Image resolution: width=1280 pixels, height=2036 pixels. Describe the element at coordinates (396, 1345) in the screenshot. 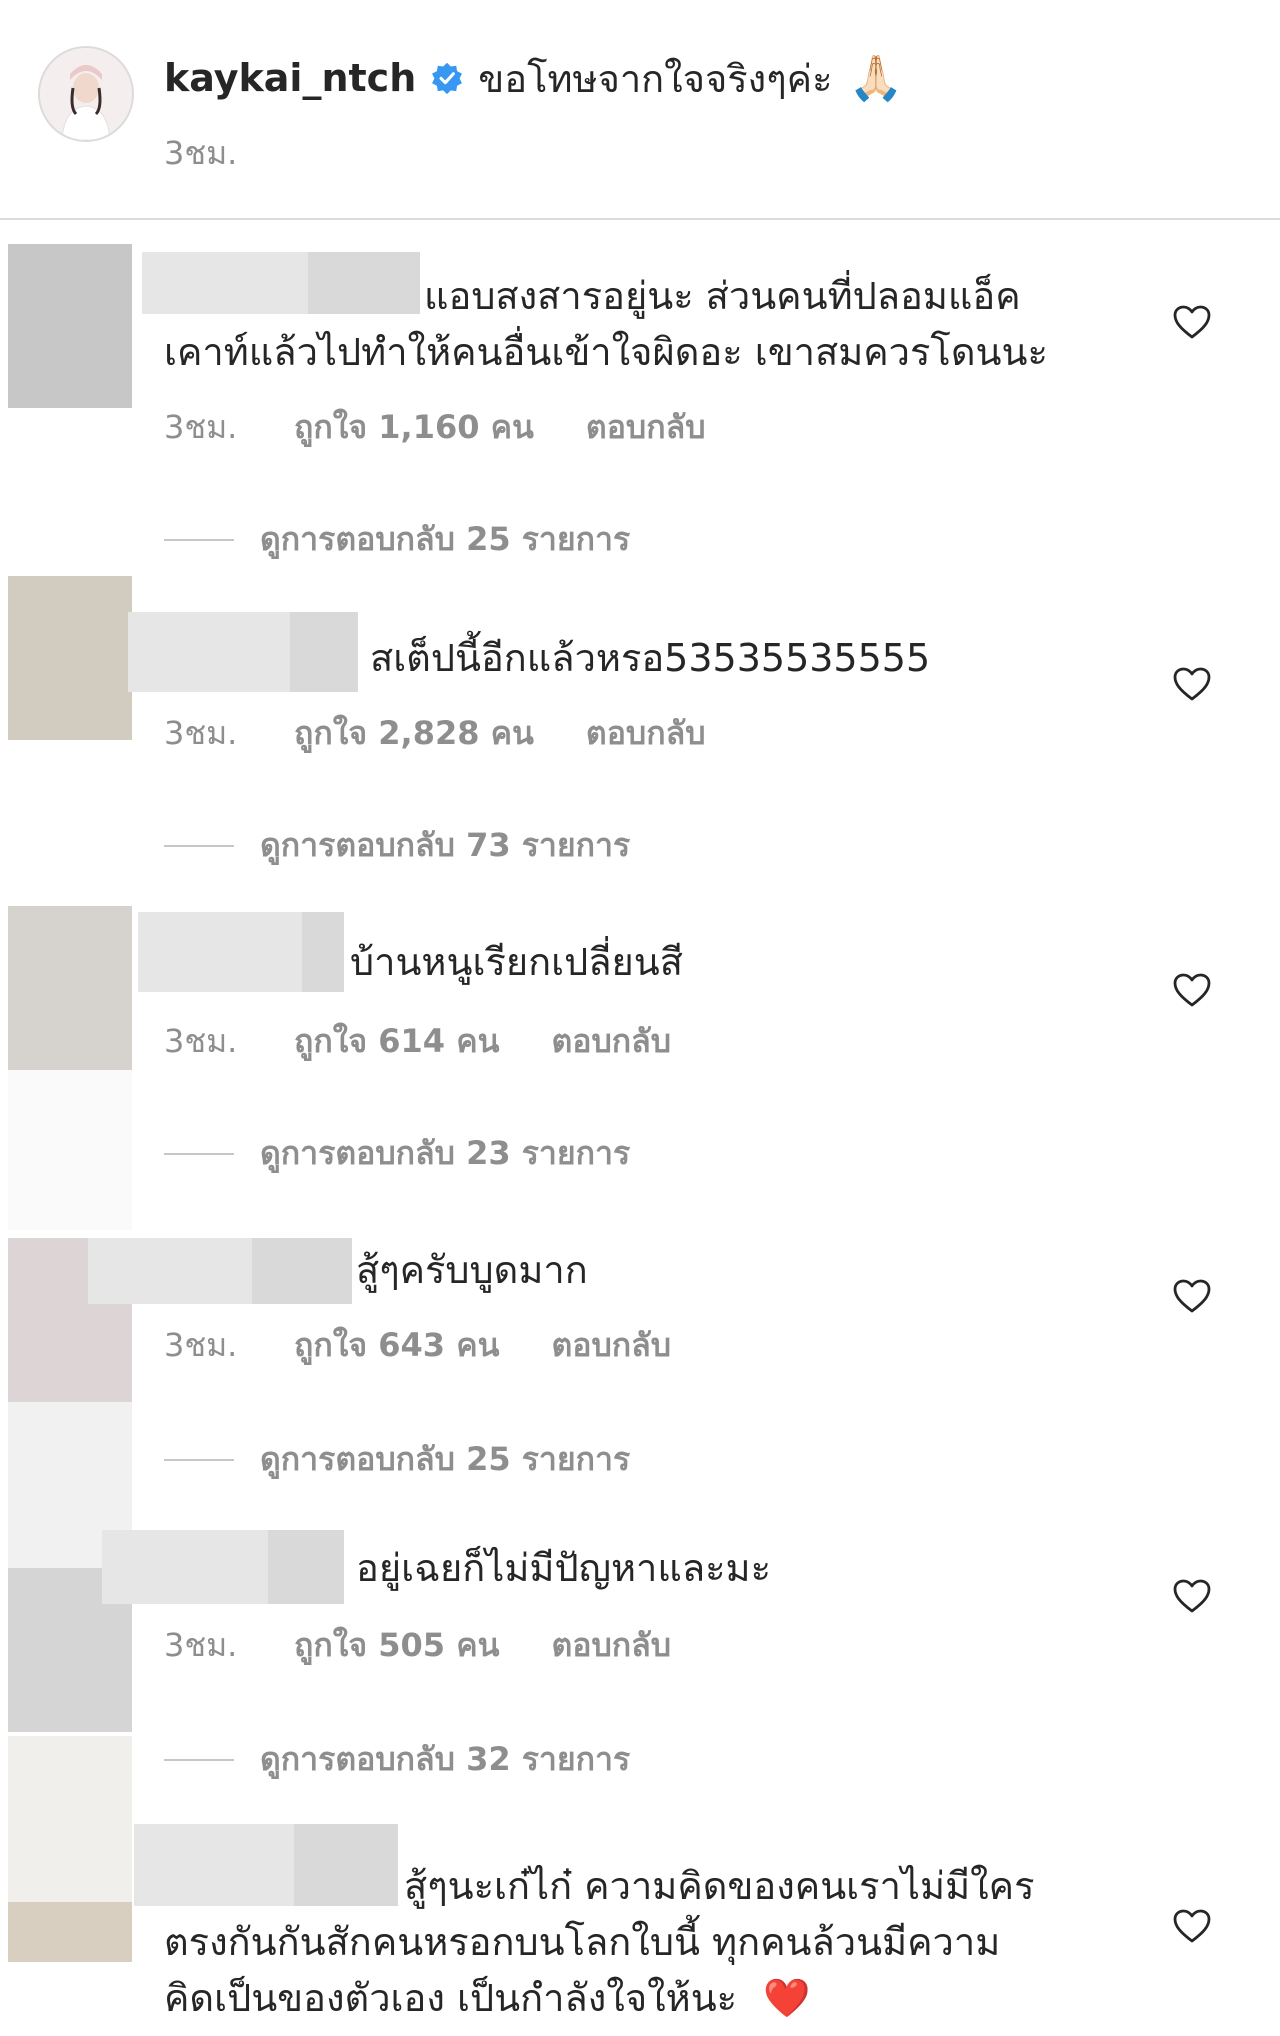

I see `comment-like-count: ถูกใจ 643 คน` at that location.